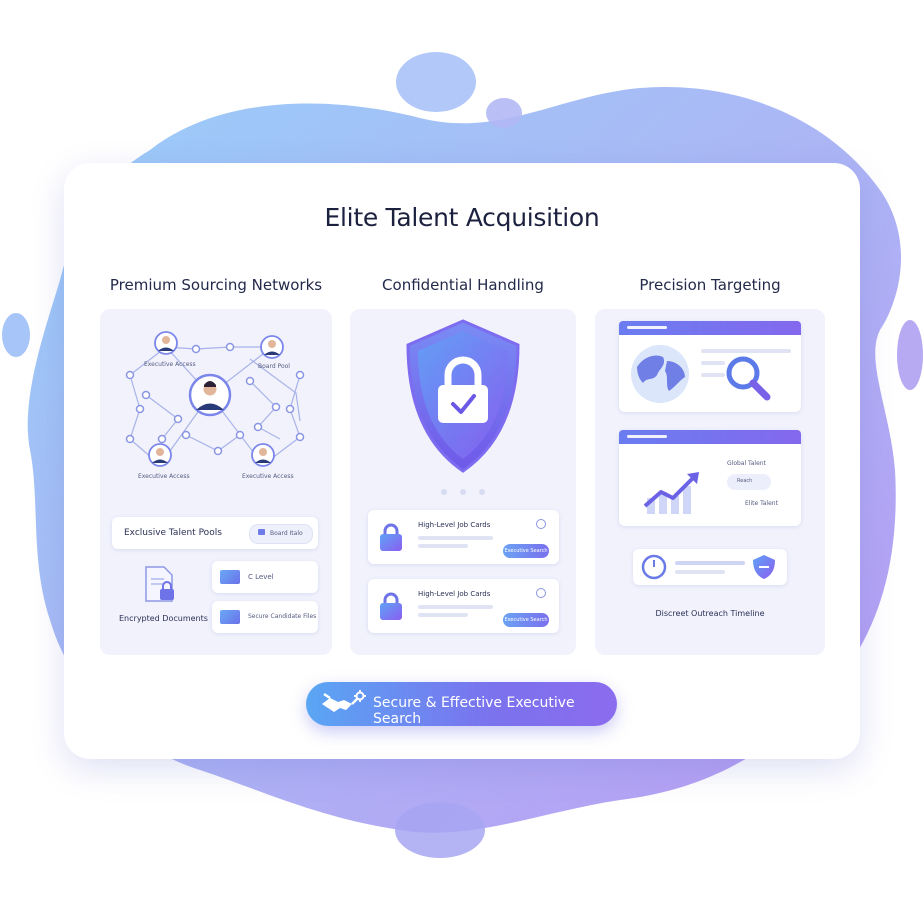 The height and width of the screenshot is (923, 923). I want to click on trend-window: Global Talent Reach Elite Talent, so click(710, 478).